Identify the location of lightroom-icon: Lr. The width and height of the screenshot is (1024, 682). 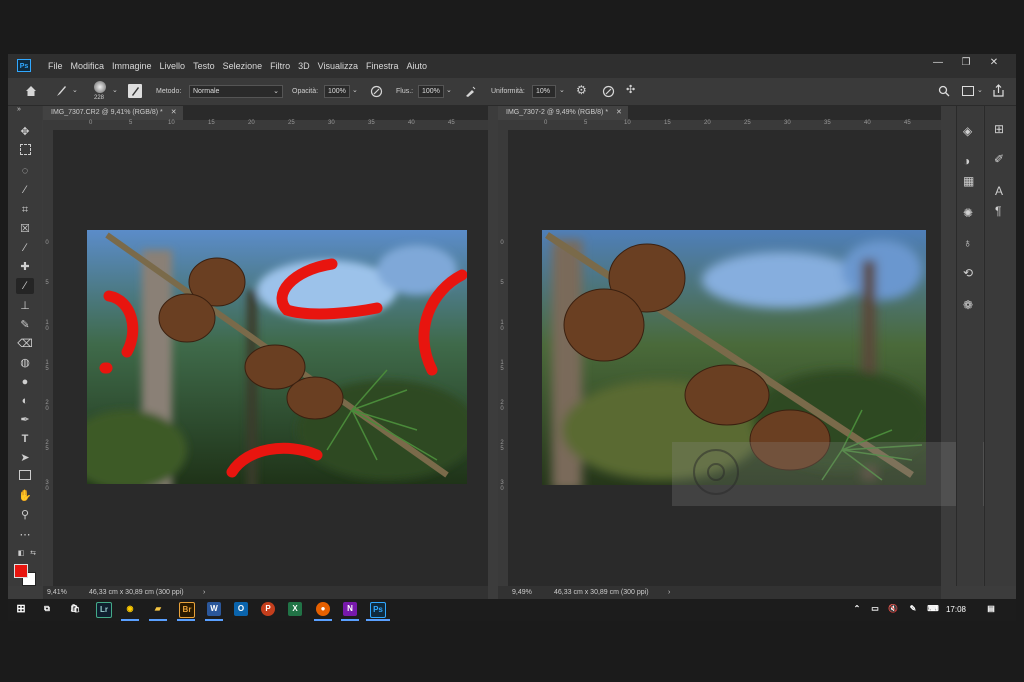
(104, 610).